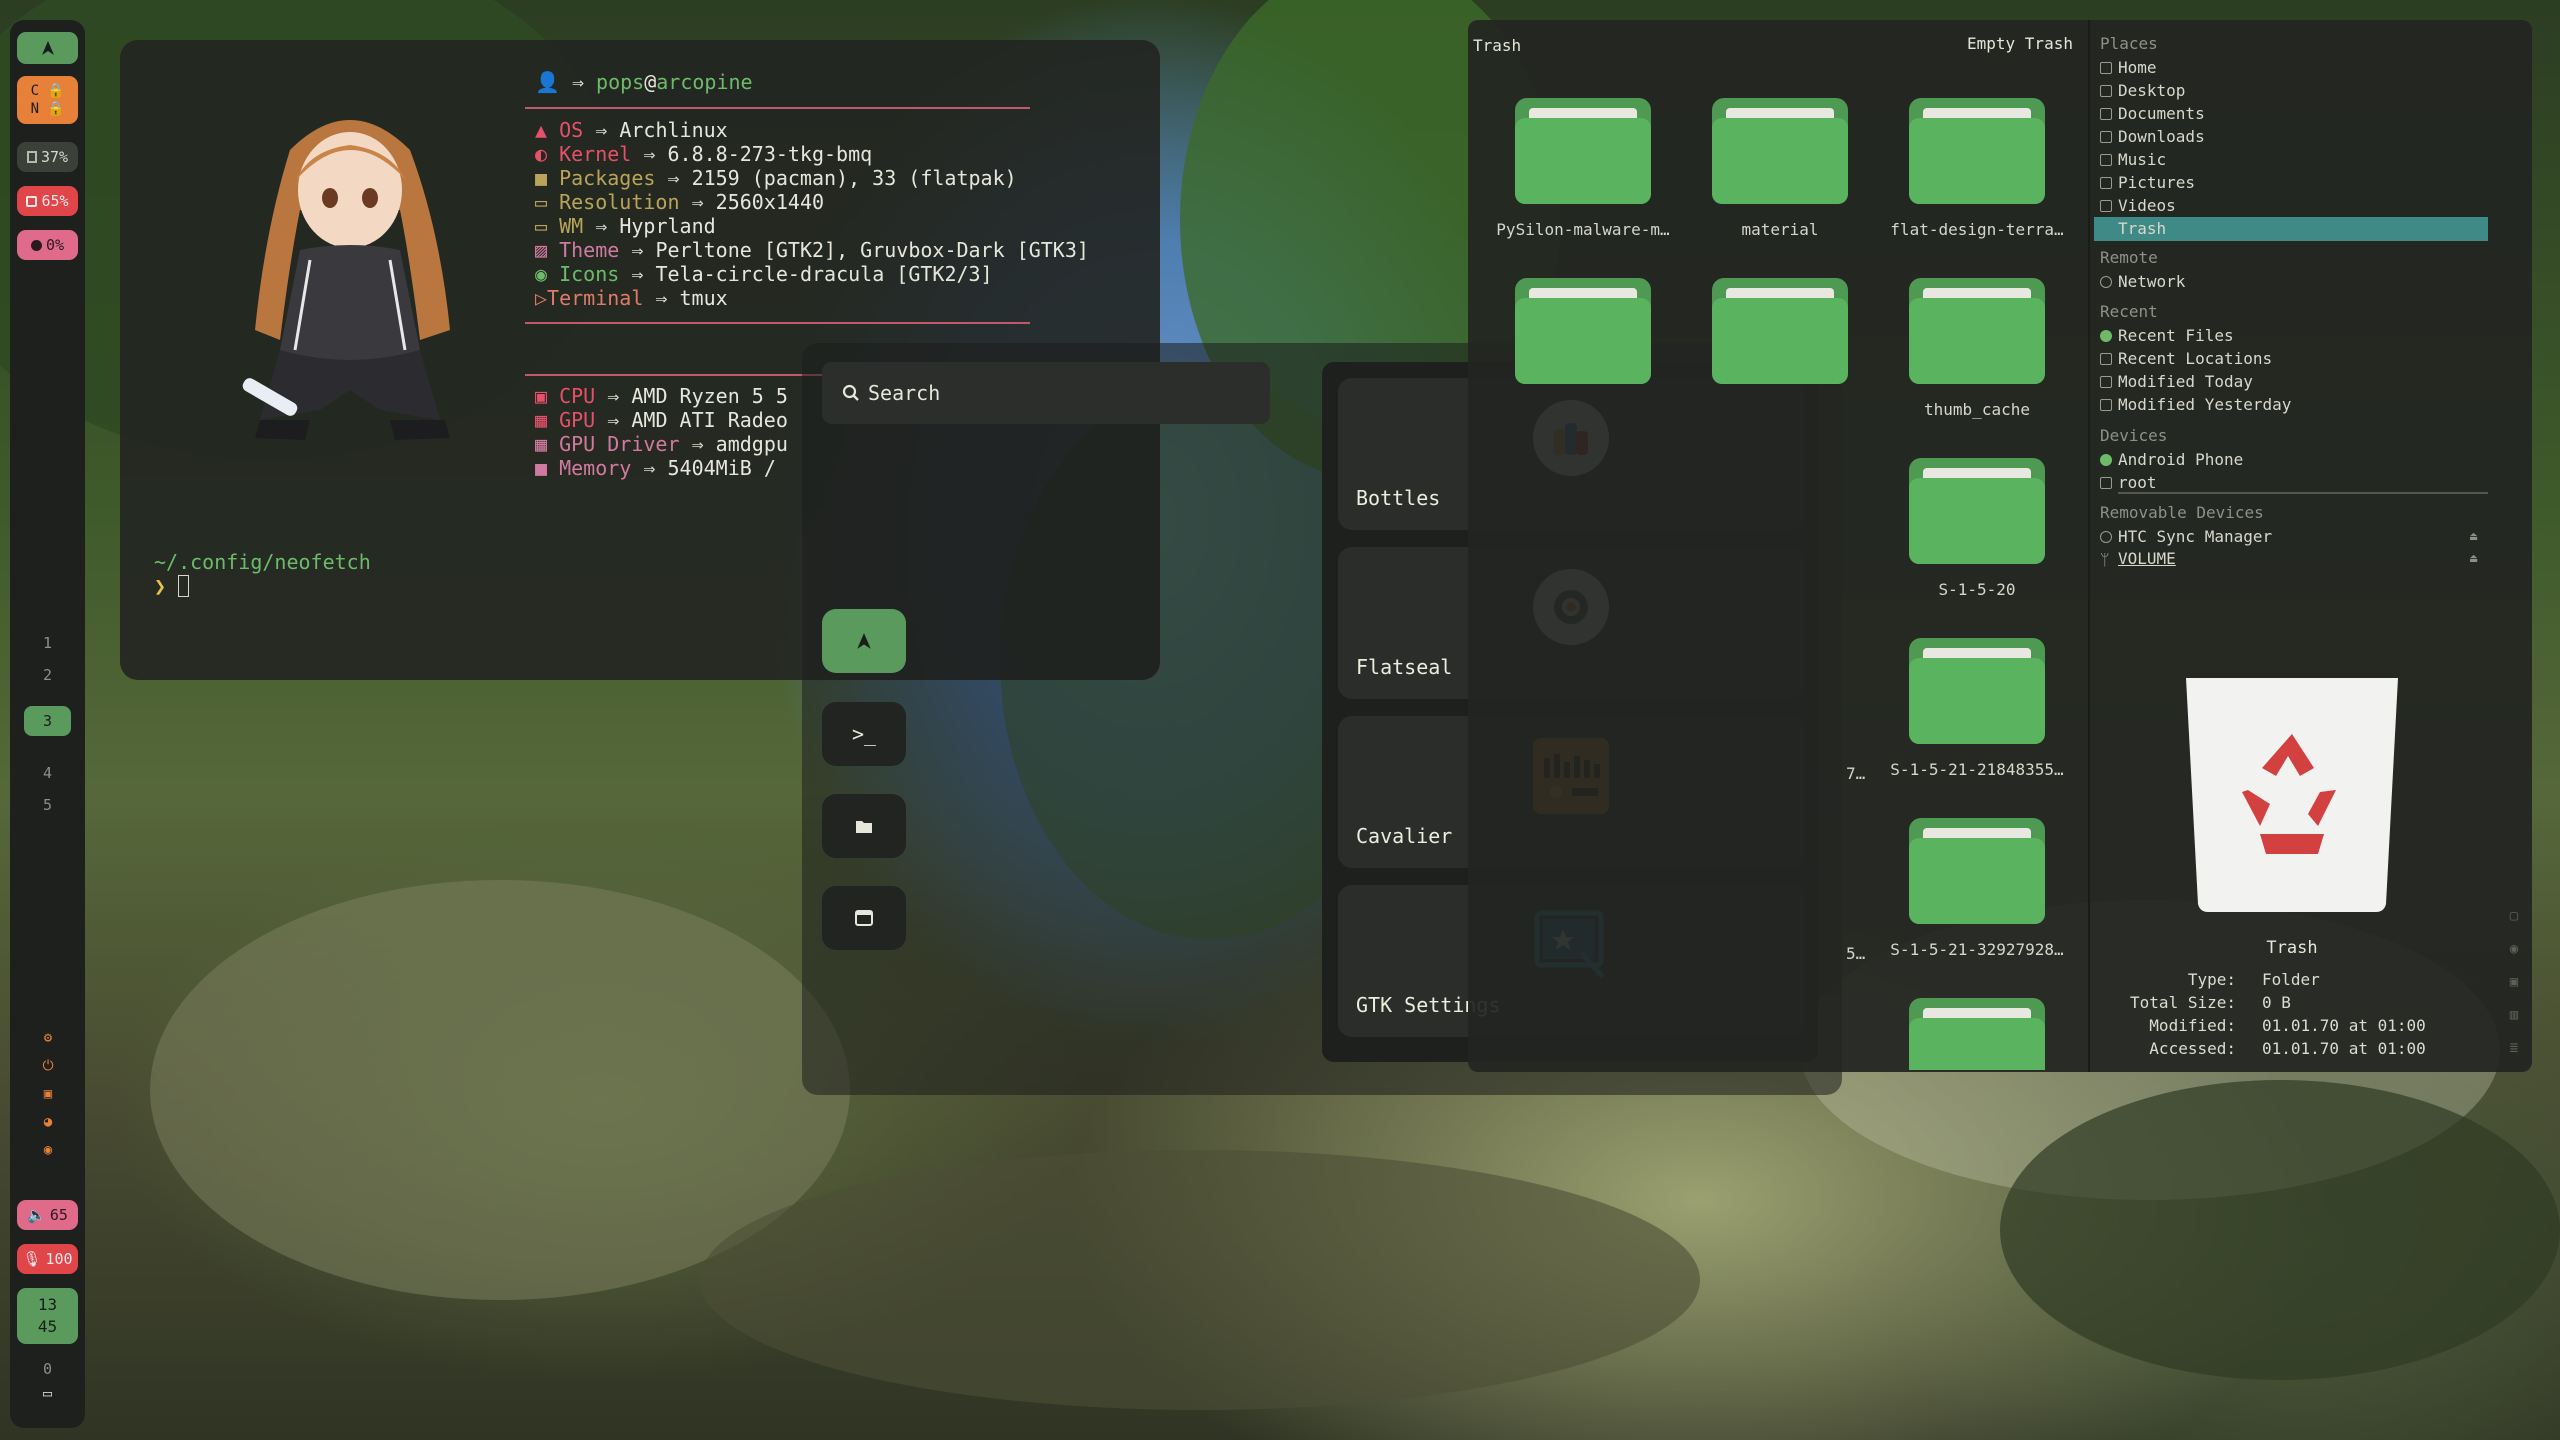 This screenshot has height=1440, width=2560. What do you see at coordinates (47, 245) in the screenshot?
I see `memory-usage-indicator: 0%` at bounding box center [47, 245].